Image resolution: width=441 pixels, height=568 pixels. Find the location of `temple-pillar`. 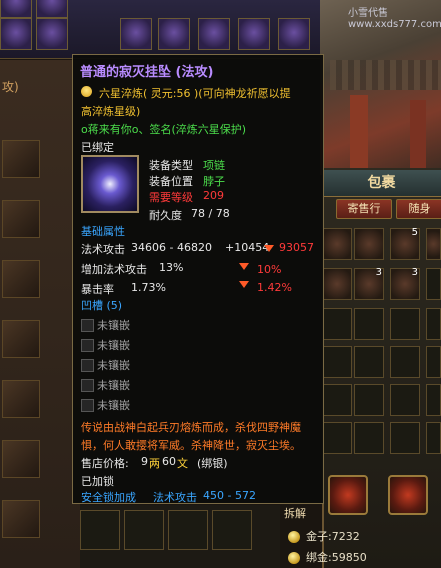

temple-pillar is located at coordinates (418, 137).